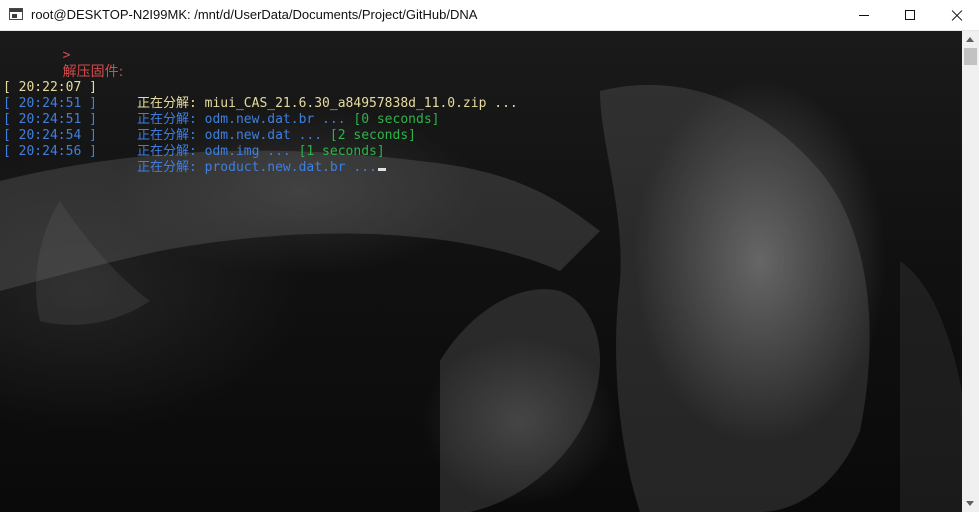 This screenshot has height=512, width=979. I want to click on scrollbar-thumb, so click(970, 56).